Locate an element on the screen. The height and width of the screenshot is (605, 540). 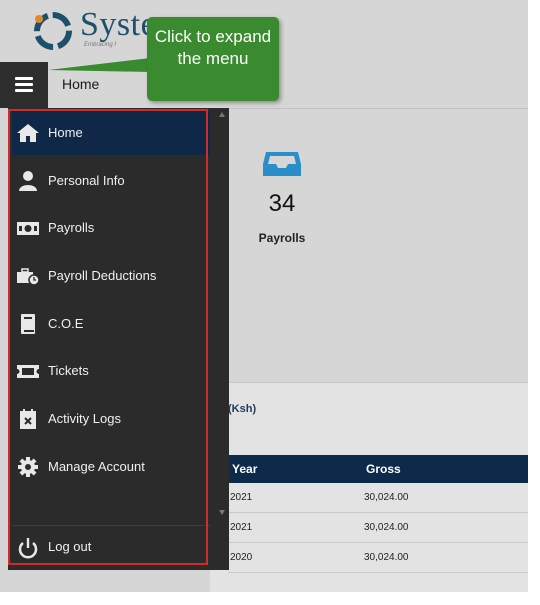
sidebar-item-label: Payroll Deductions is located at coordinates (102, 275).